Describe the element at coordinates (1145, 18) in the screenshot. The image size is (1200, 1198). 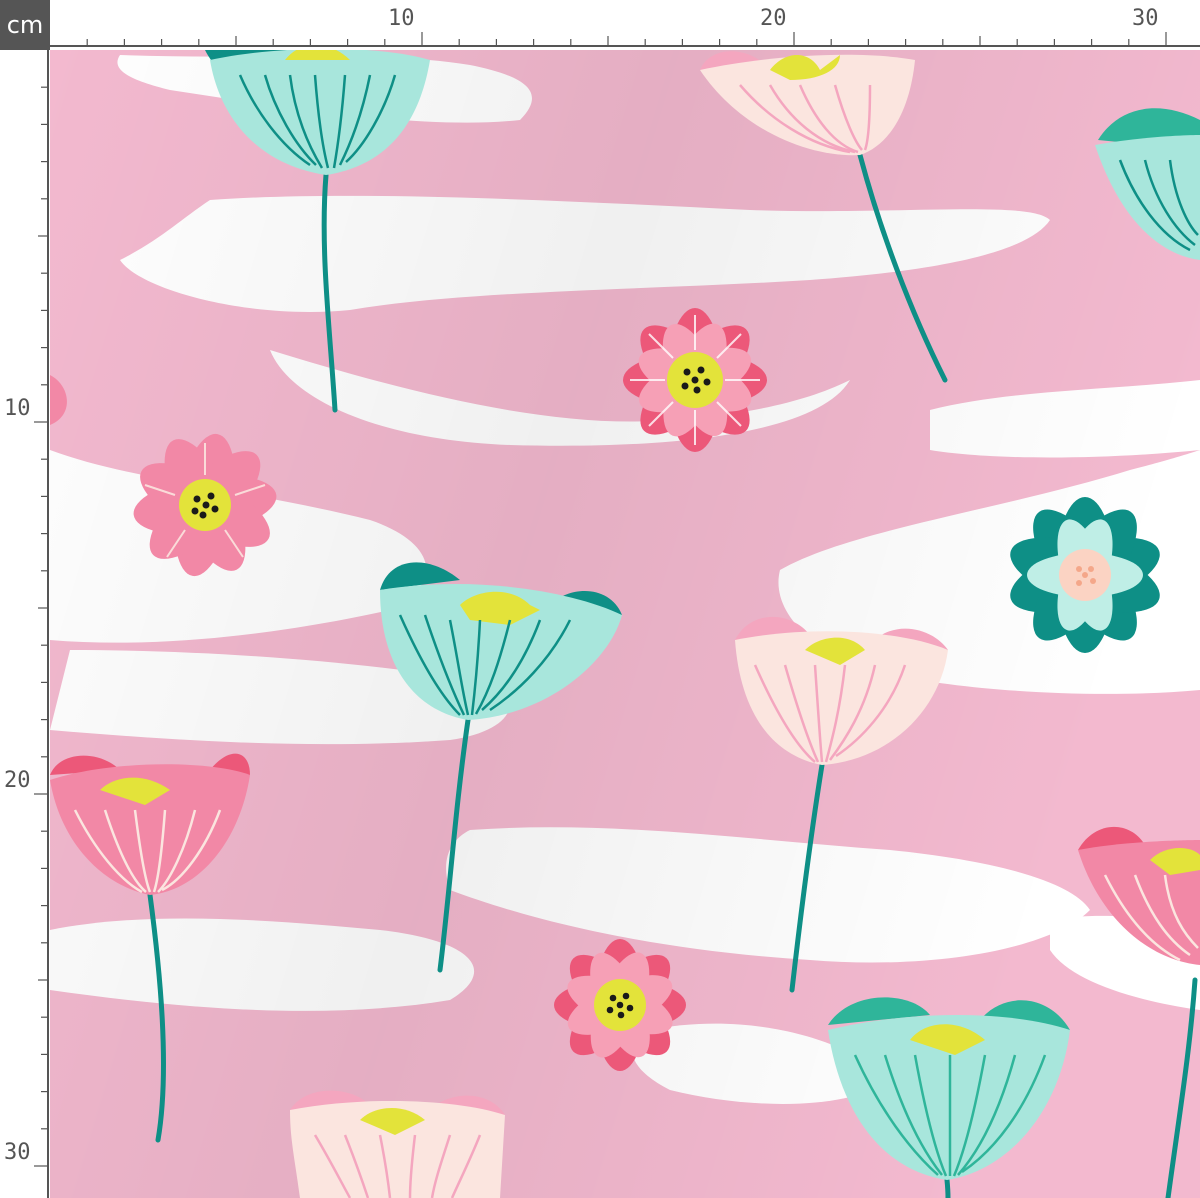
I see `ruler-top-label-30: 30` at that location.